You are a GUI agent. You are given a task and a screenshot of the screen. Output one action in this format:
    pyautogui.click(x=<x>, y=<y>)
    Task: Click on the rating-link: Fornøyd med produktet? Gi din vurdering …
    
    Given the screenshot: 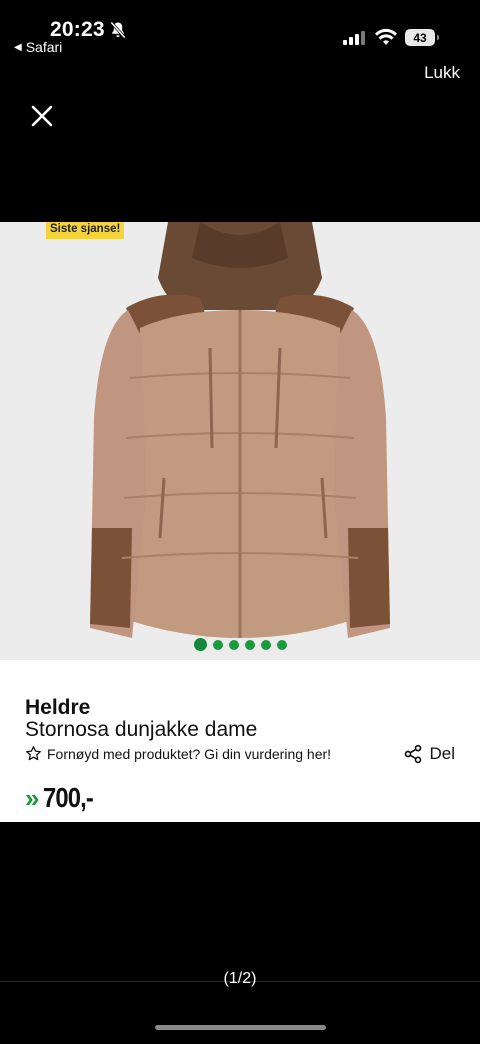 What is the action you would take?
    pyautogui.click(x=178, y=753)
    